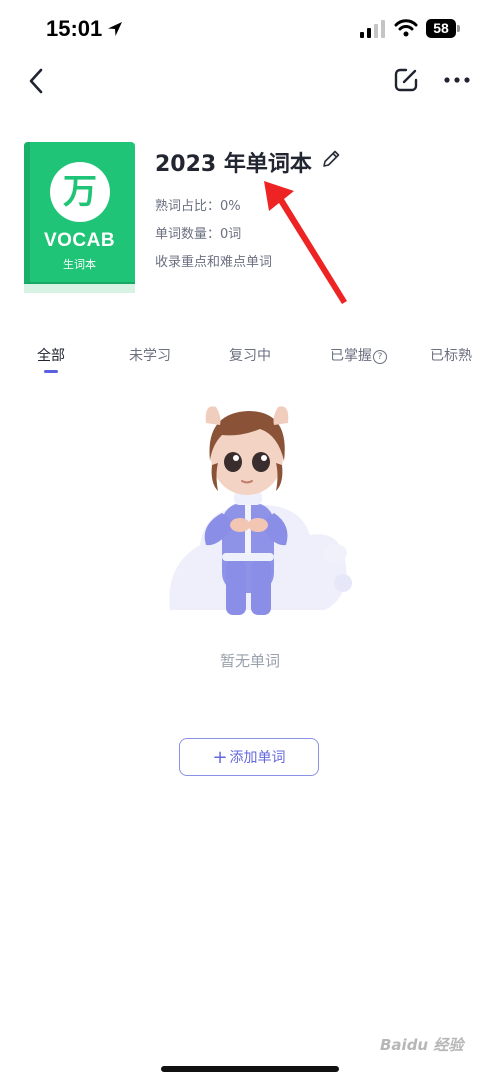  Describe the element at coordinates (441, 28) in the screenshot. I see `battery-level: 58` at that location.